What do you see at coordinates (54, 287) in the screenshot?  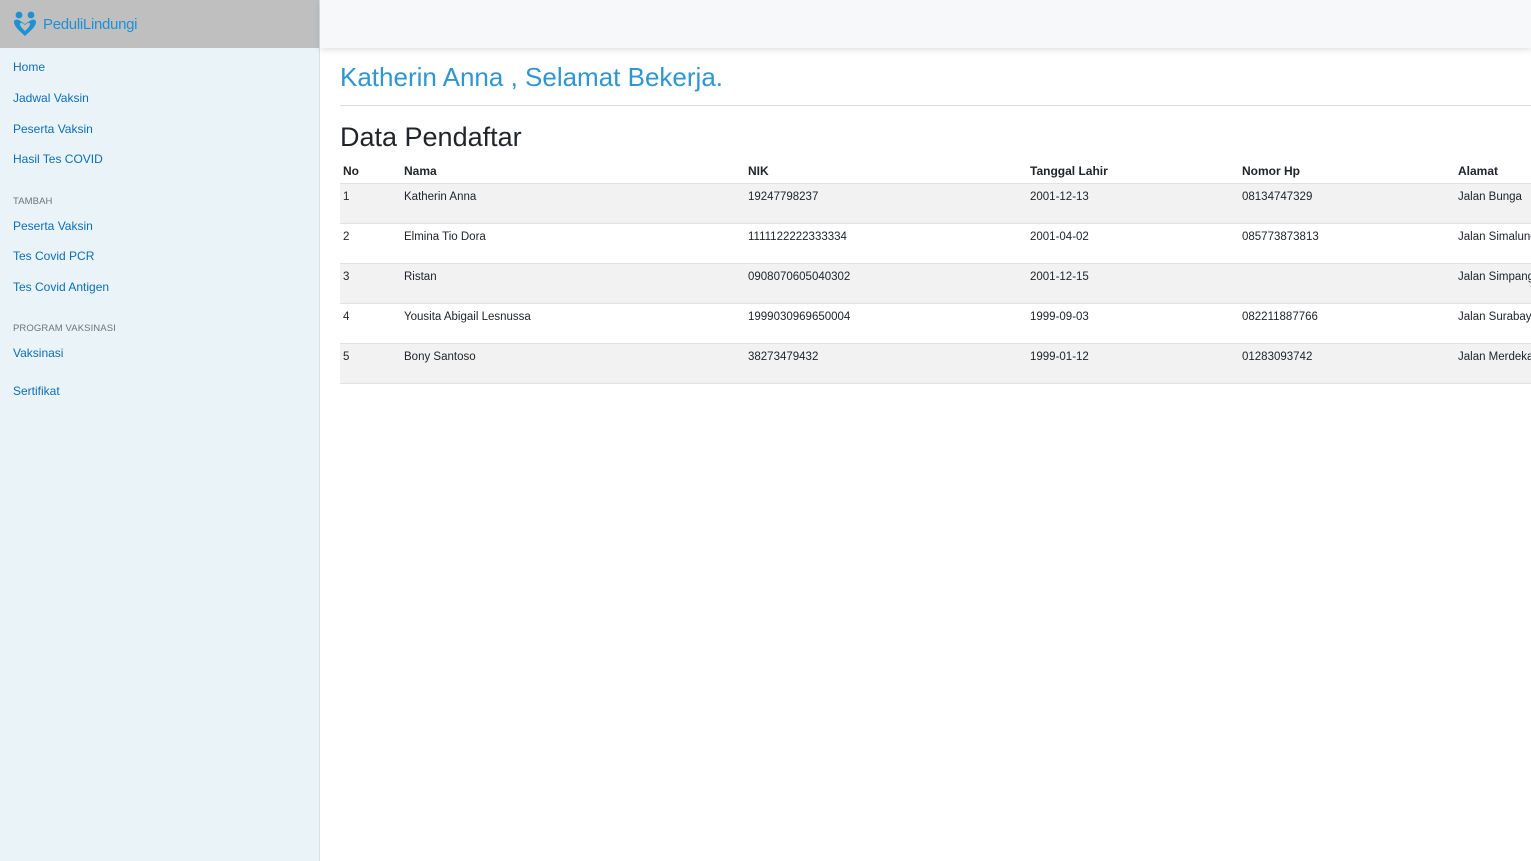 I see `nav-tes-covid-antigen: Tes Covid Antigen` at bounding box center [54, 287].